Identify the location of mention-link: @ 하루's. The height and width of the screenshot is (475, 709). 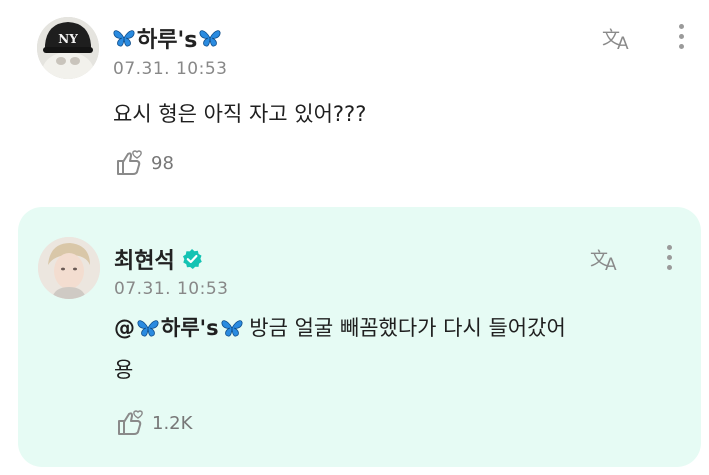
(178, 328).